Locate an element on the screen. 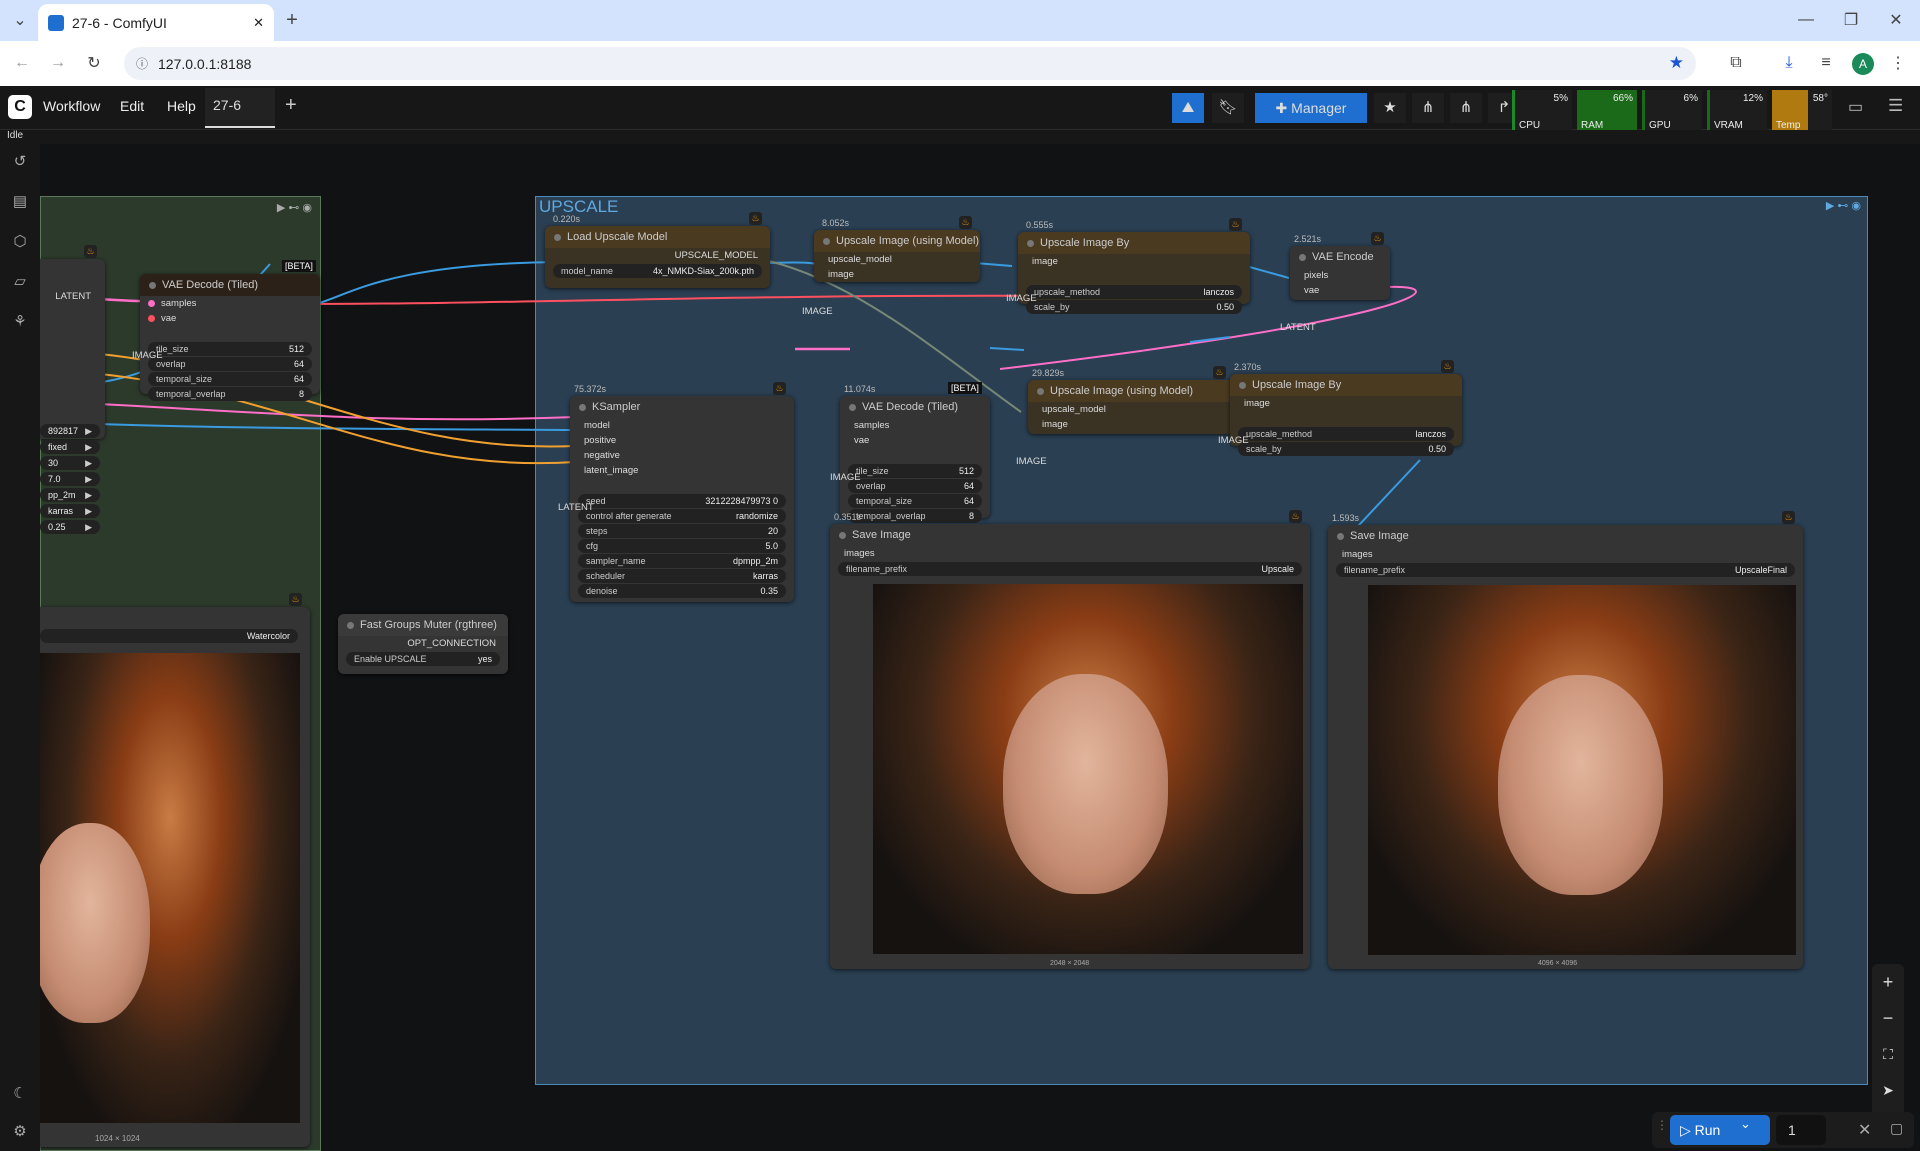  vae-encode-node: 2.521s ♨ VAE Encode pixels vae LATENT is located at coordinates (1335, 282).